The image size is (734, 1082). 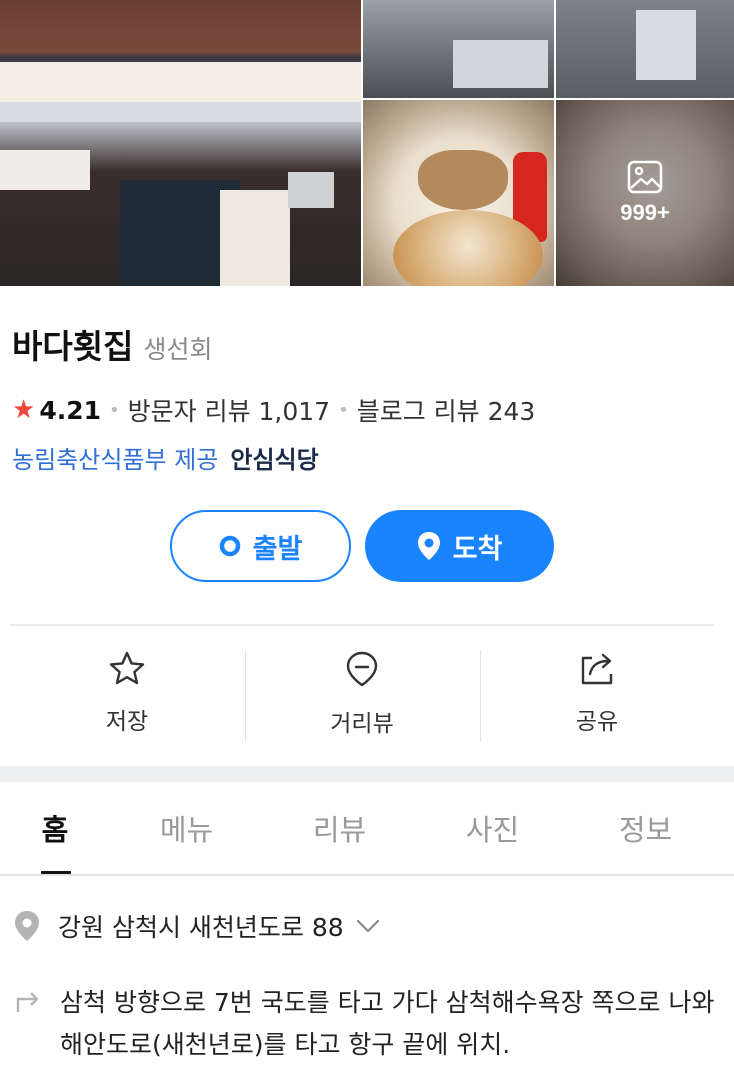 I want to click on star-outline-icon, so click(x=127, y=668).